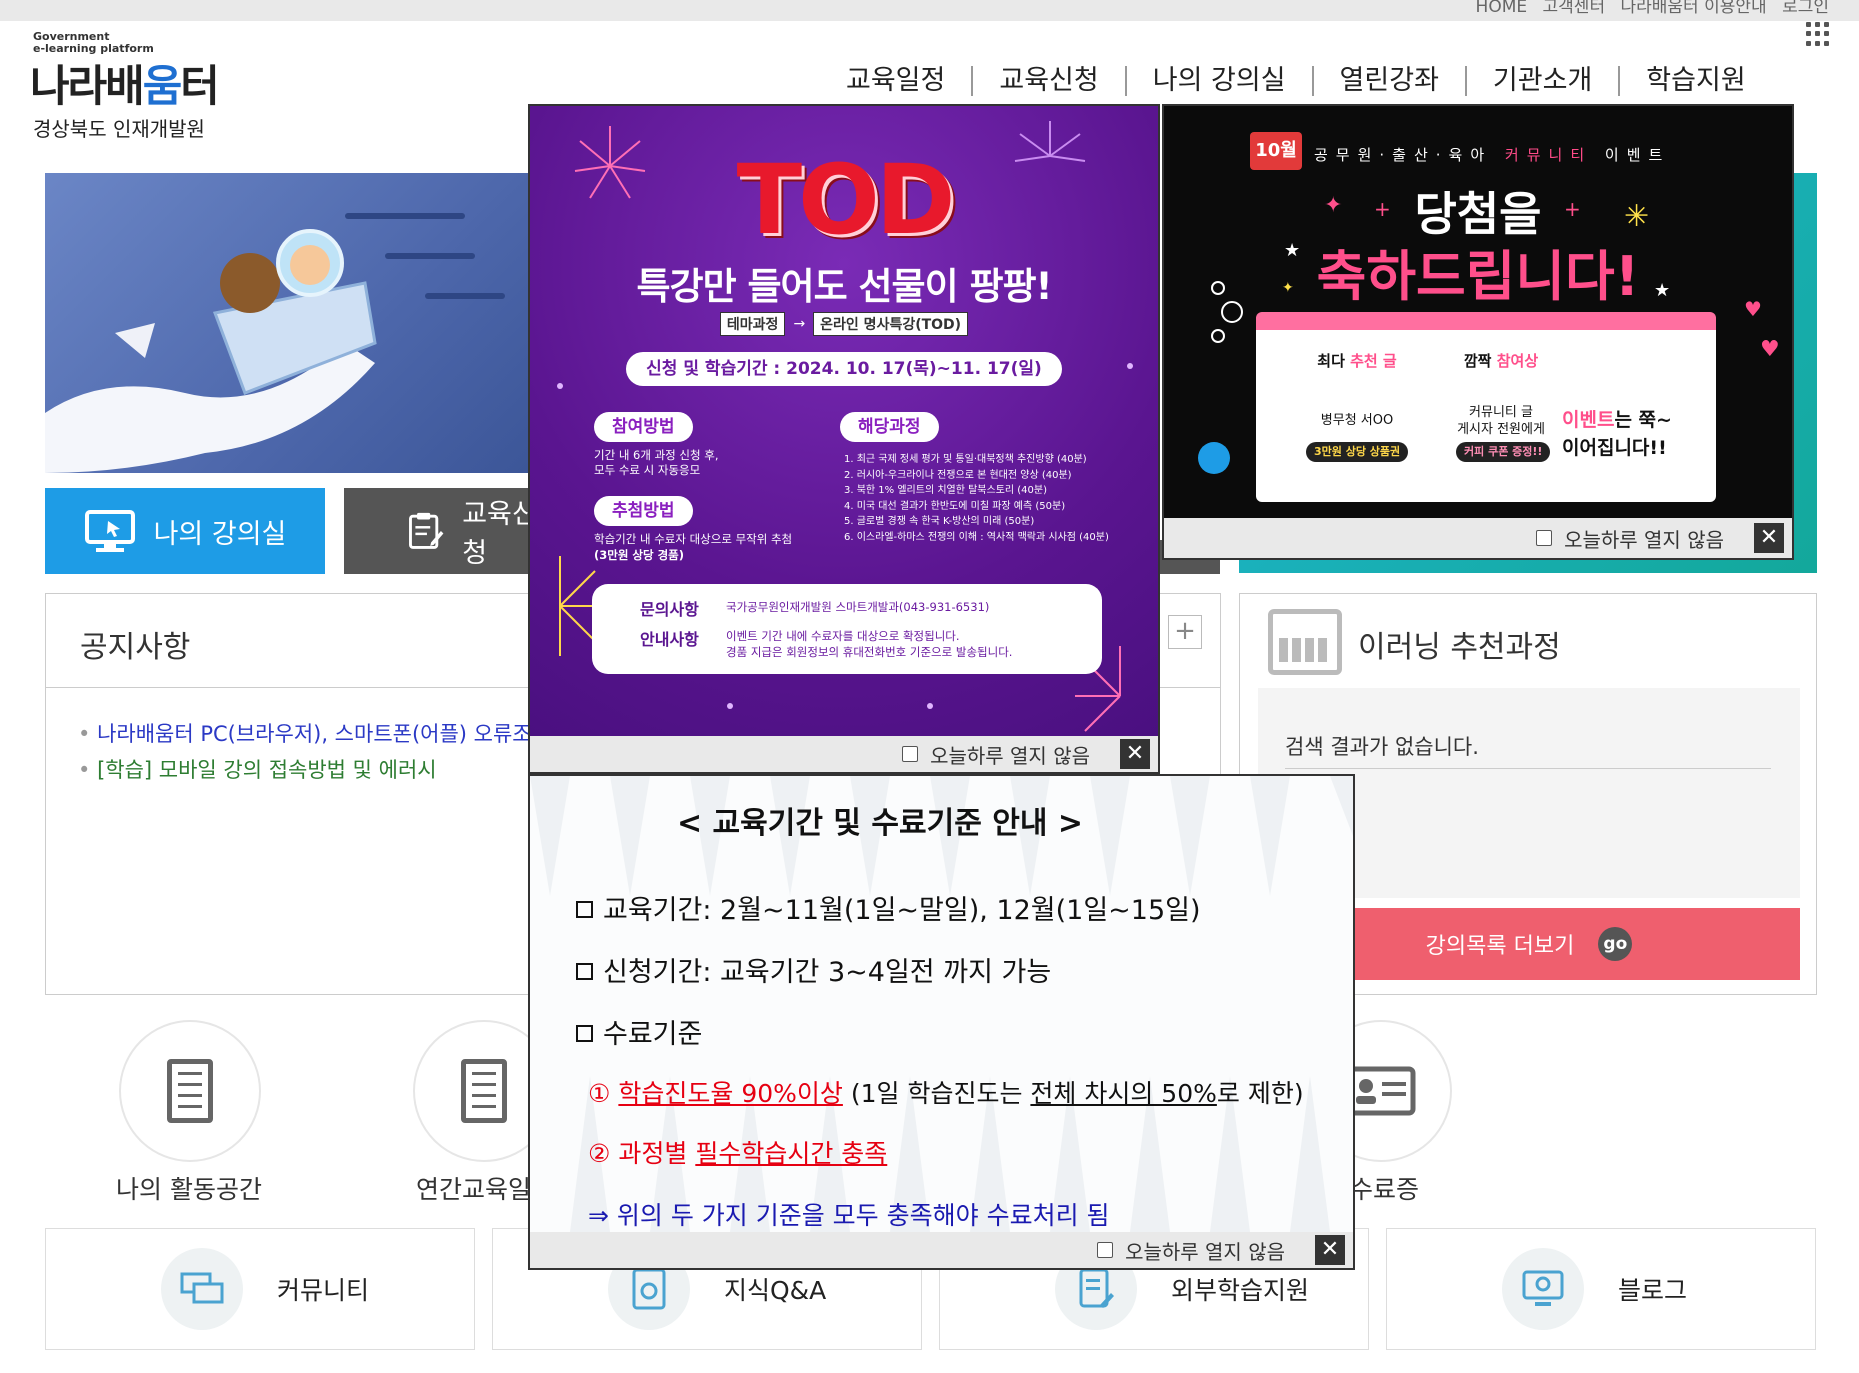 Image resolution: width=1859 pixels, height=1373 pixels. I want to click on nav-support: 학습지원, so click(1694, 81).